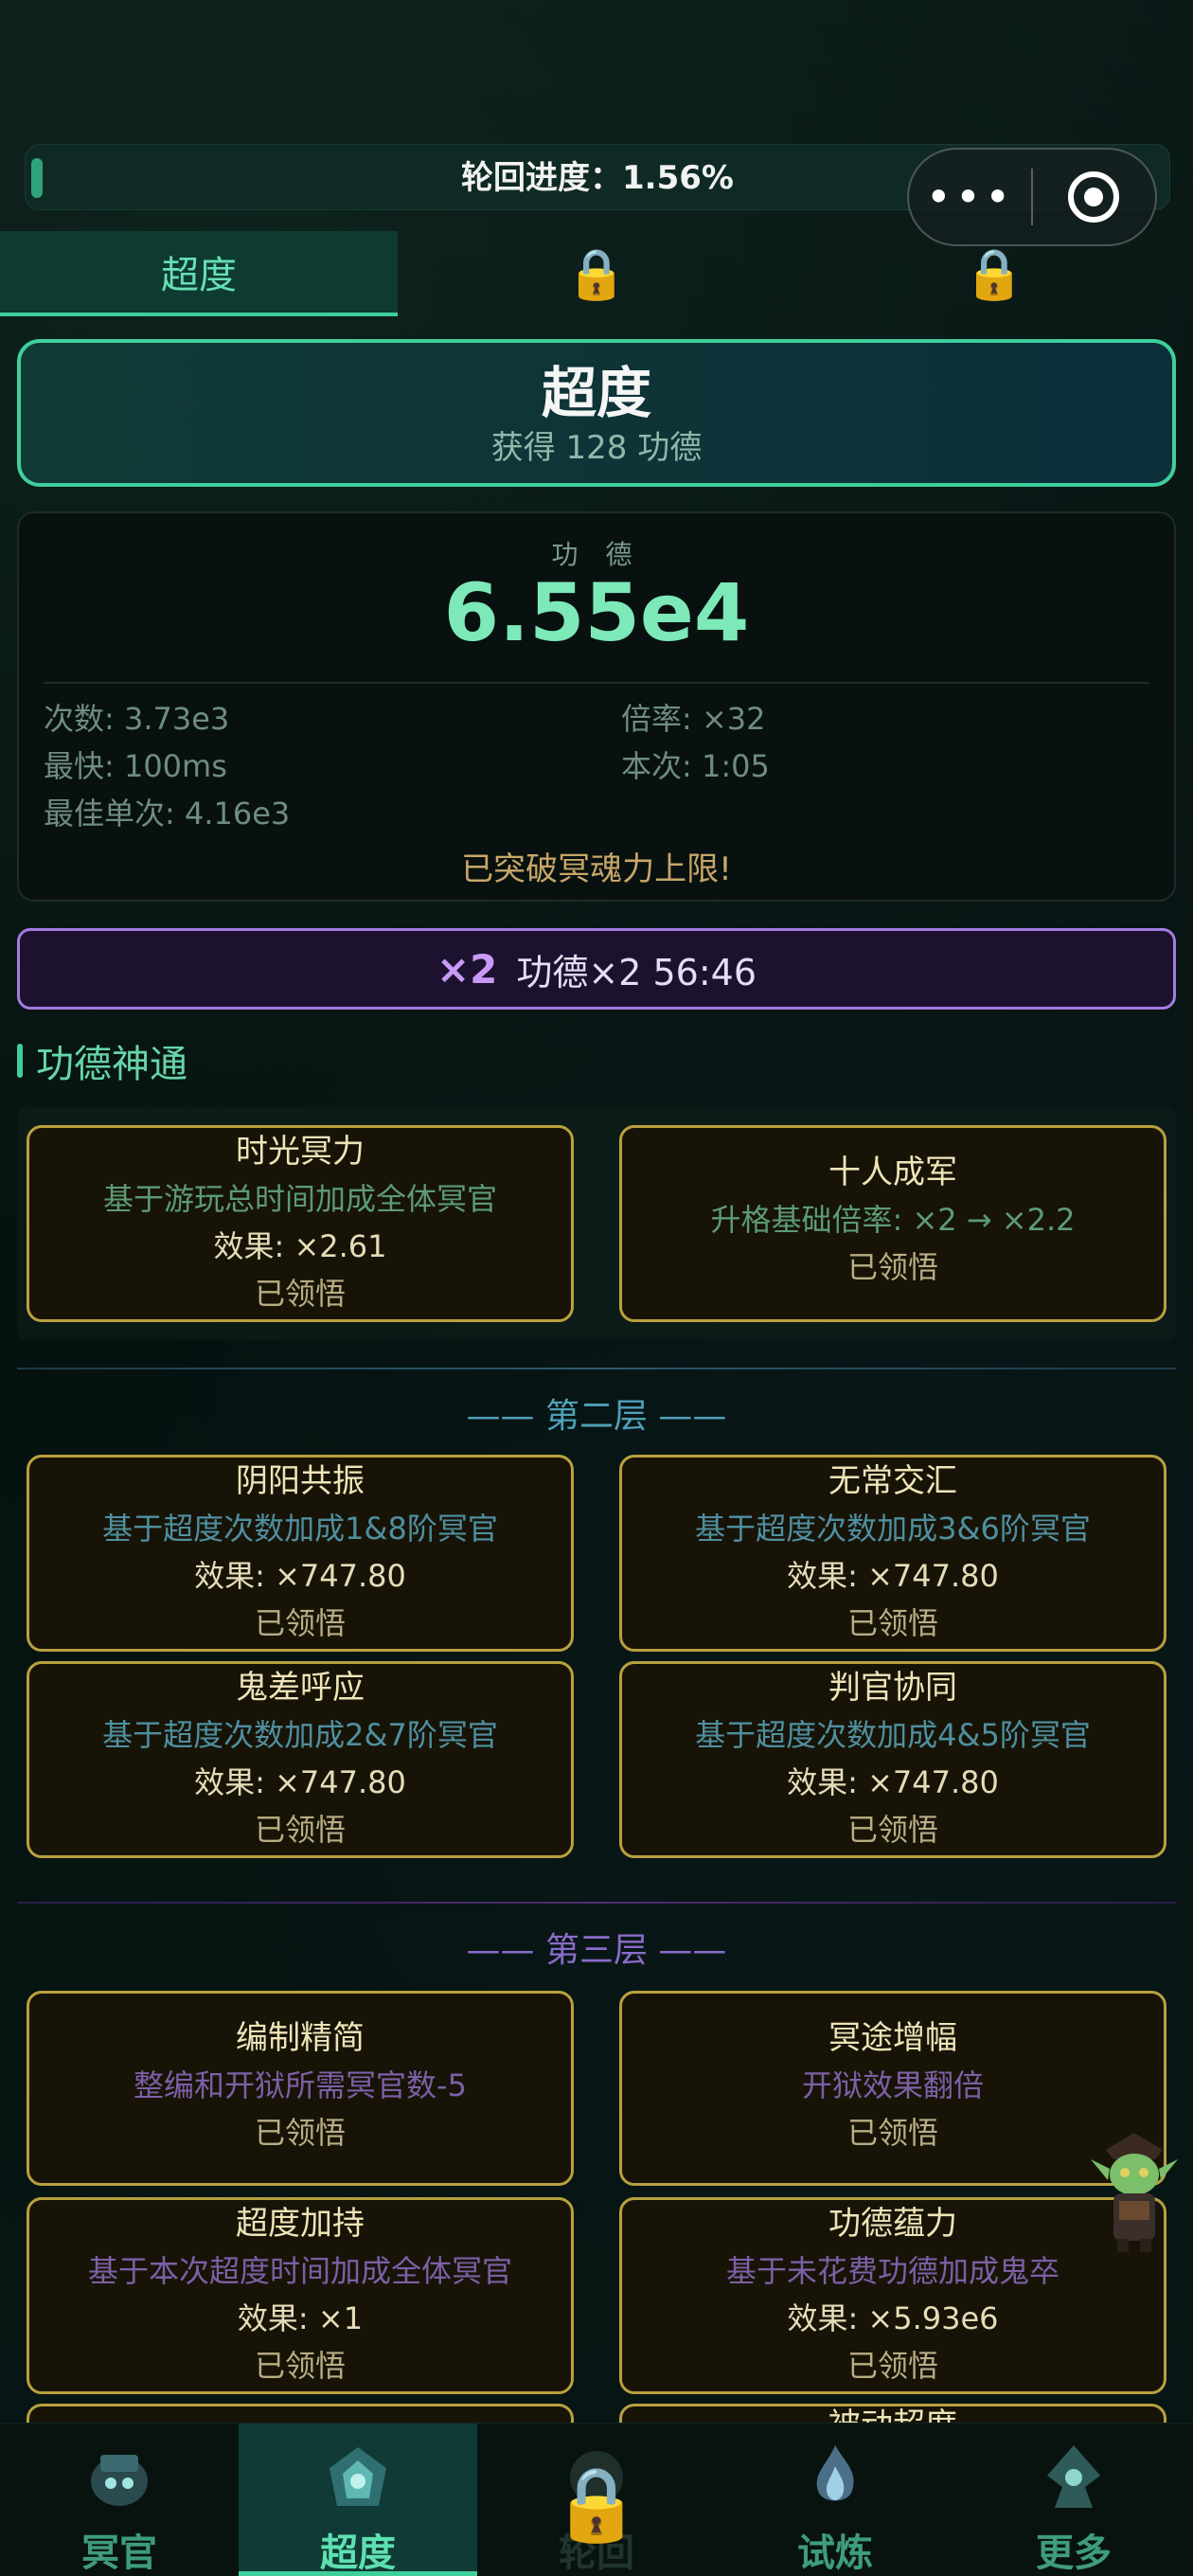  What do you see at coordinates (1094, 197) in the screenshot?
I see `target-icon` at bounding box center [1094, 197].